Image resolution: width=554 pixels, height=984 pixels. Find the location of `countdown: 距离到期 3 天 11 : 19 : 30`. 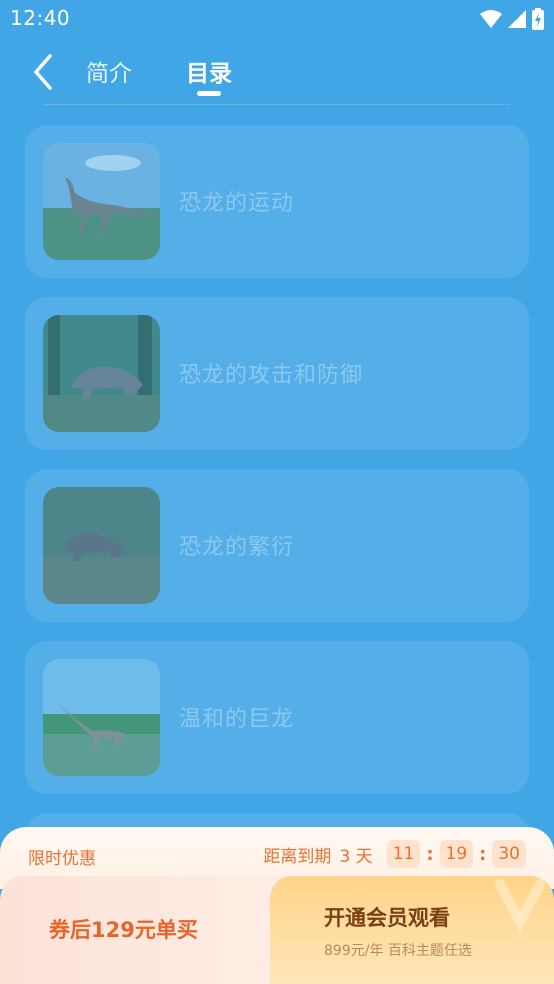

countdown: 距离到期 3 天 11 : 19 : 30 is located at coordinates (394, 854).